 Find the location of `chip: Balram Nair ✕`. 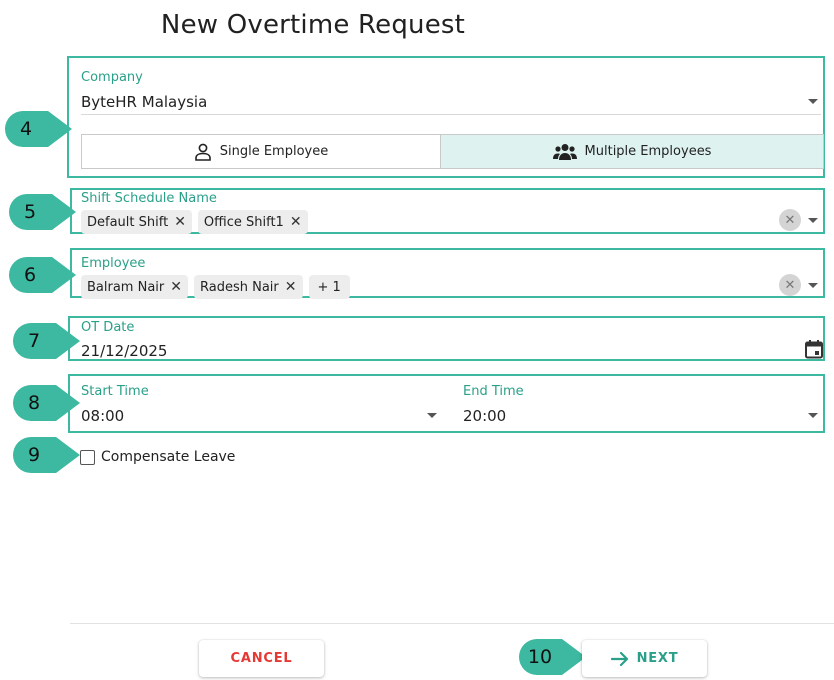

chip: Balram Nair ✕ is located at coordinates (134, 287).